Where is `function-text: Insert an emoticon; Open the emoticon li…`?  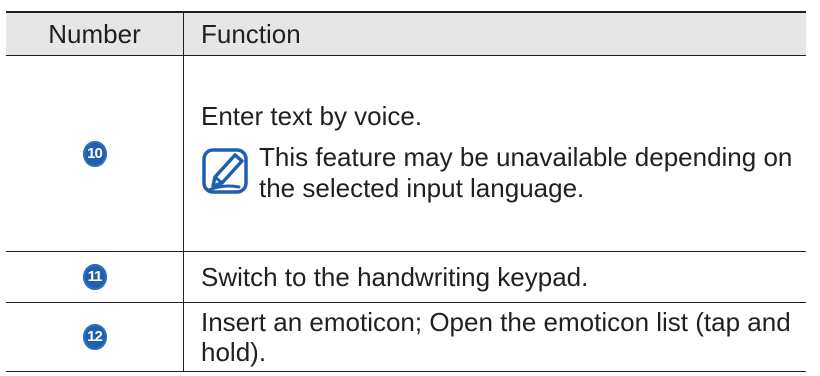 function-text: Insert an emoticon; Open the emoticon li… is located at coordinates (494, 337).